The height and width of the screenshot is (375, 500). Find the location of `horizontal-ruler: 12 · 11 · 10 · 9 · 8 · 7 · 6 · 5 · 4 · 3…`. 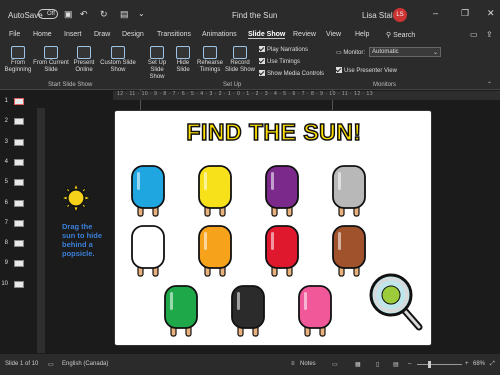

horizontal-ruler: 12 · 11 · 10 · 9 · 8 · 7 · 6 · 5 · 4 · 3… is located at coordinates (306, 95).